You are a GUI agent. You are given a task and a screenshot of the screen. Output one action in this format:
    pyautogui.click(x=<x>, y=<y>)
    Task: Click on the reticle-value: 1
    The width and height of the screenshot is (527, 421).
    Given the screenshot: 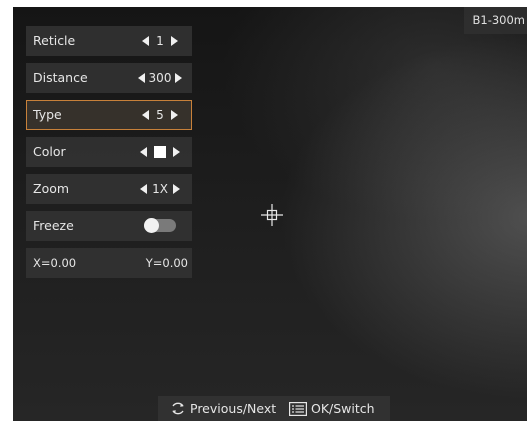 What is the action you would take?
    pyautogui.click(x=160, y=41)
    